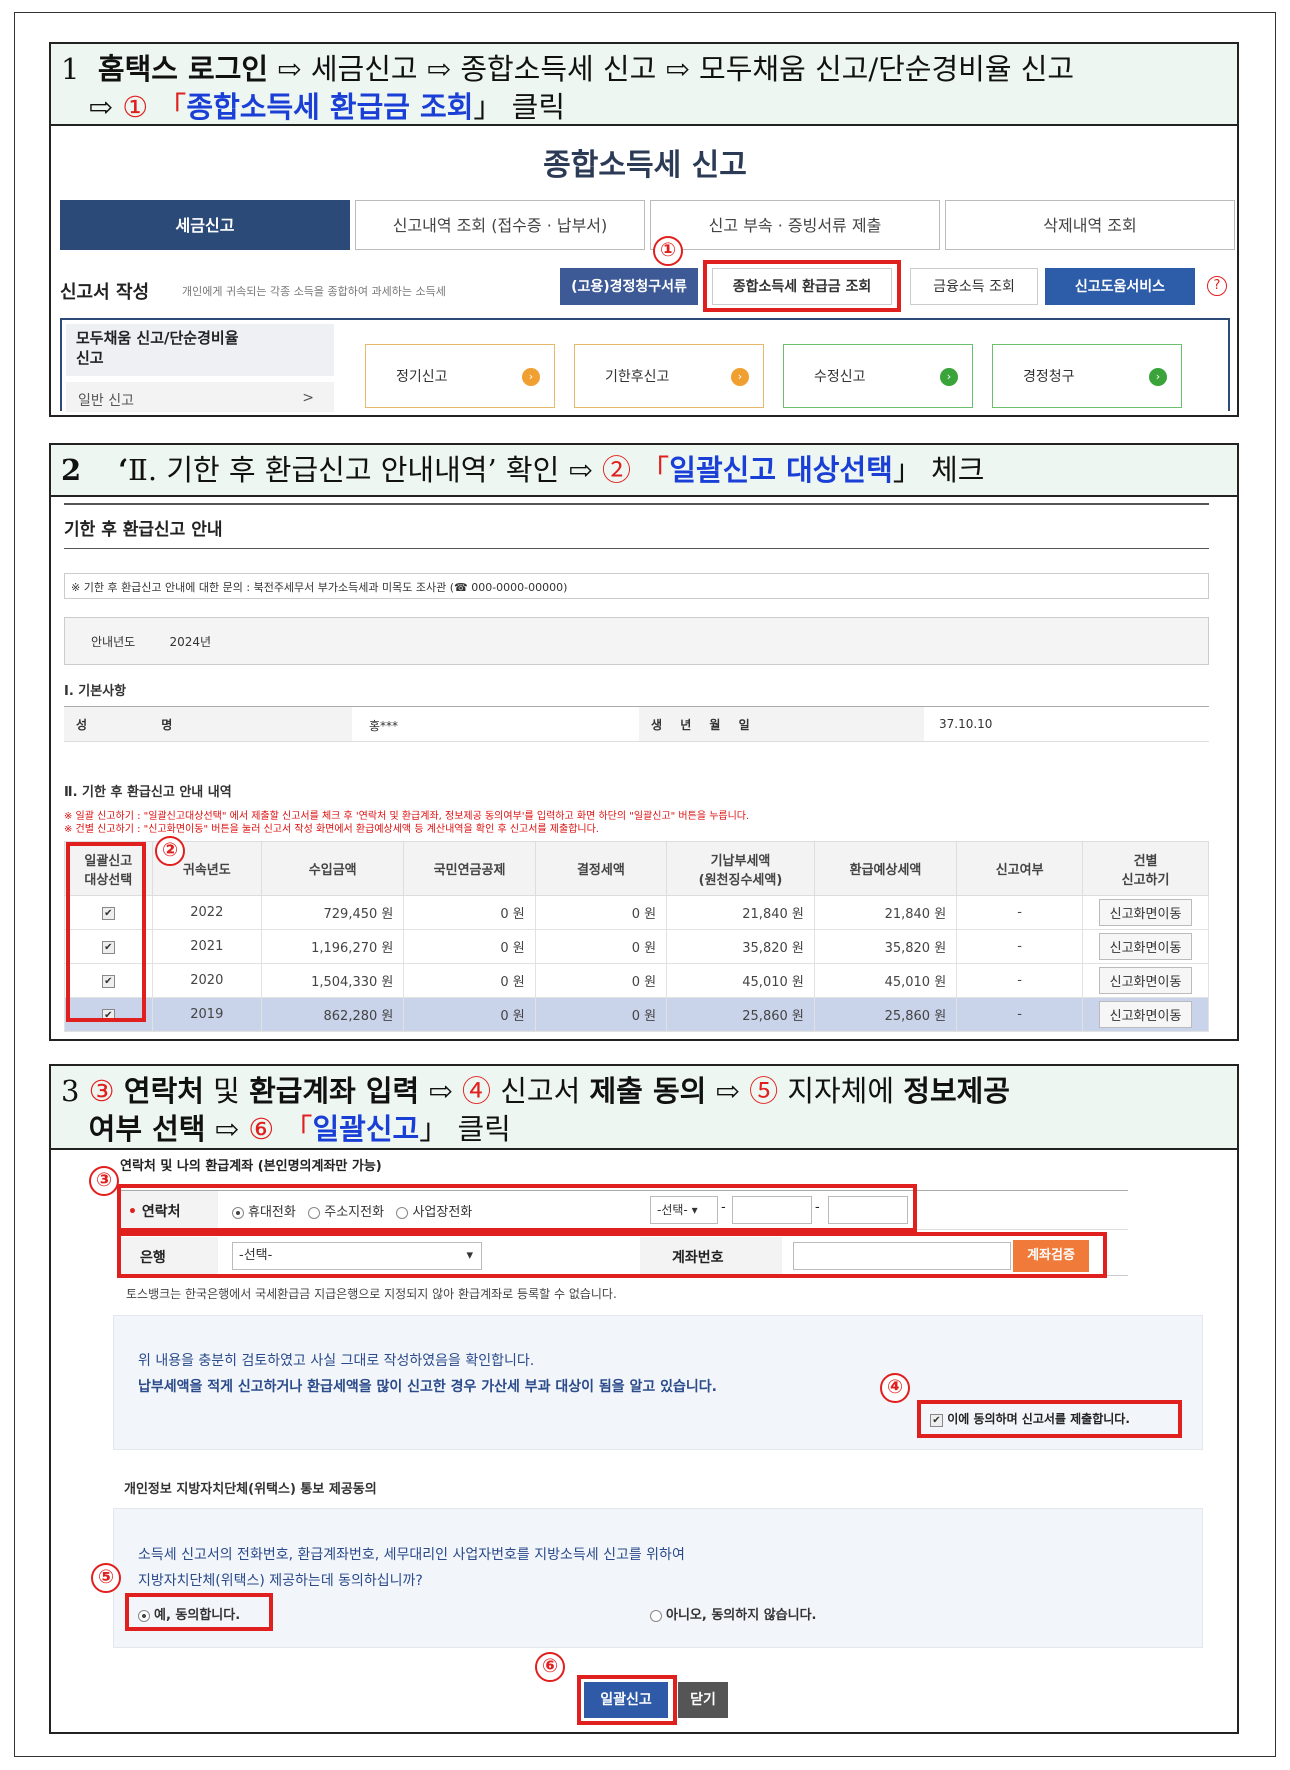 The height and width of the screenshot is (1770, 1290). Describe the element at coordinates (336, 1361) in the screenshot. I see `confirm-line-1: 위 내용을 충분히 검토하였고 사실 그대로 작성하였음을 확인합니다.` at that location.